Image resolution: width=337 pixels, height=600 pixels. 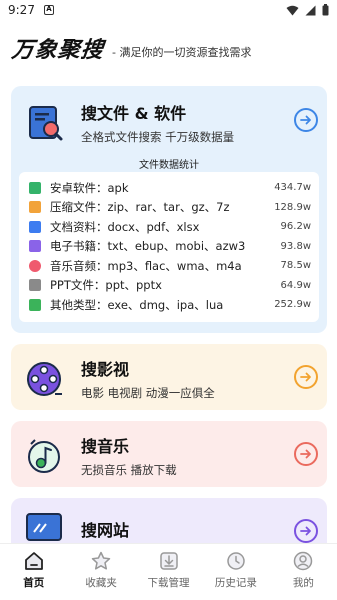 What do you see at coordinates (236, 561) in the screenshot?
I see `history-icon` at bounding box center [236, 561].